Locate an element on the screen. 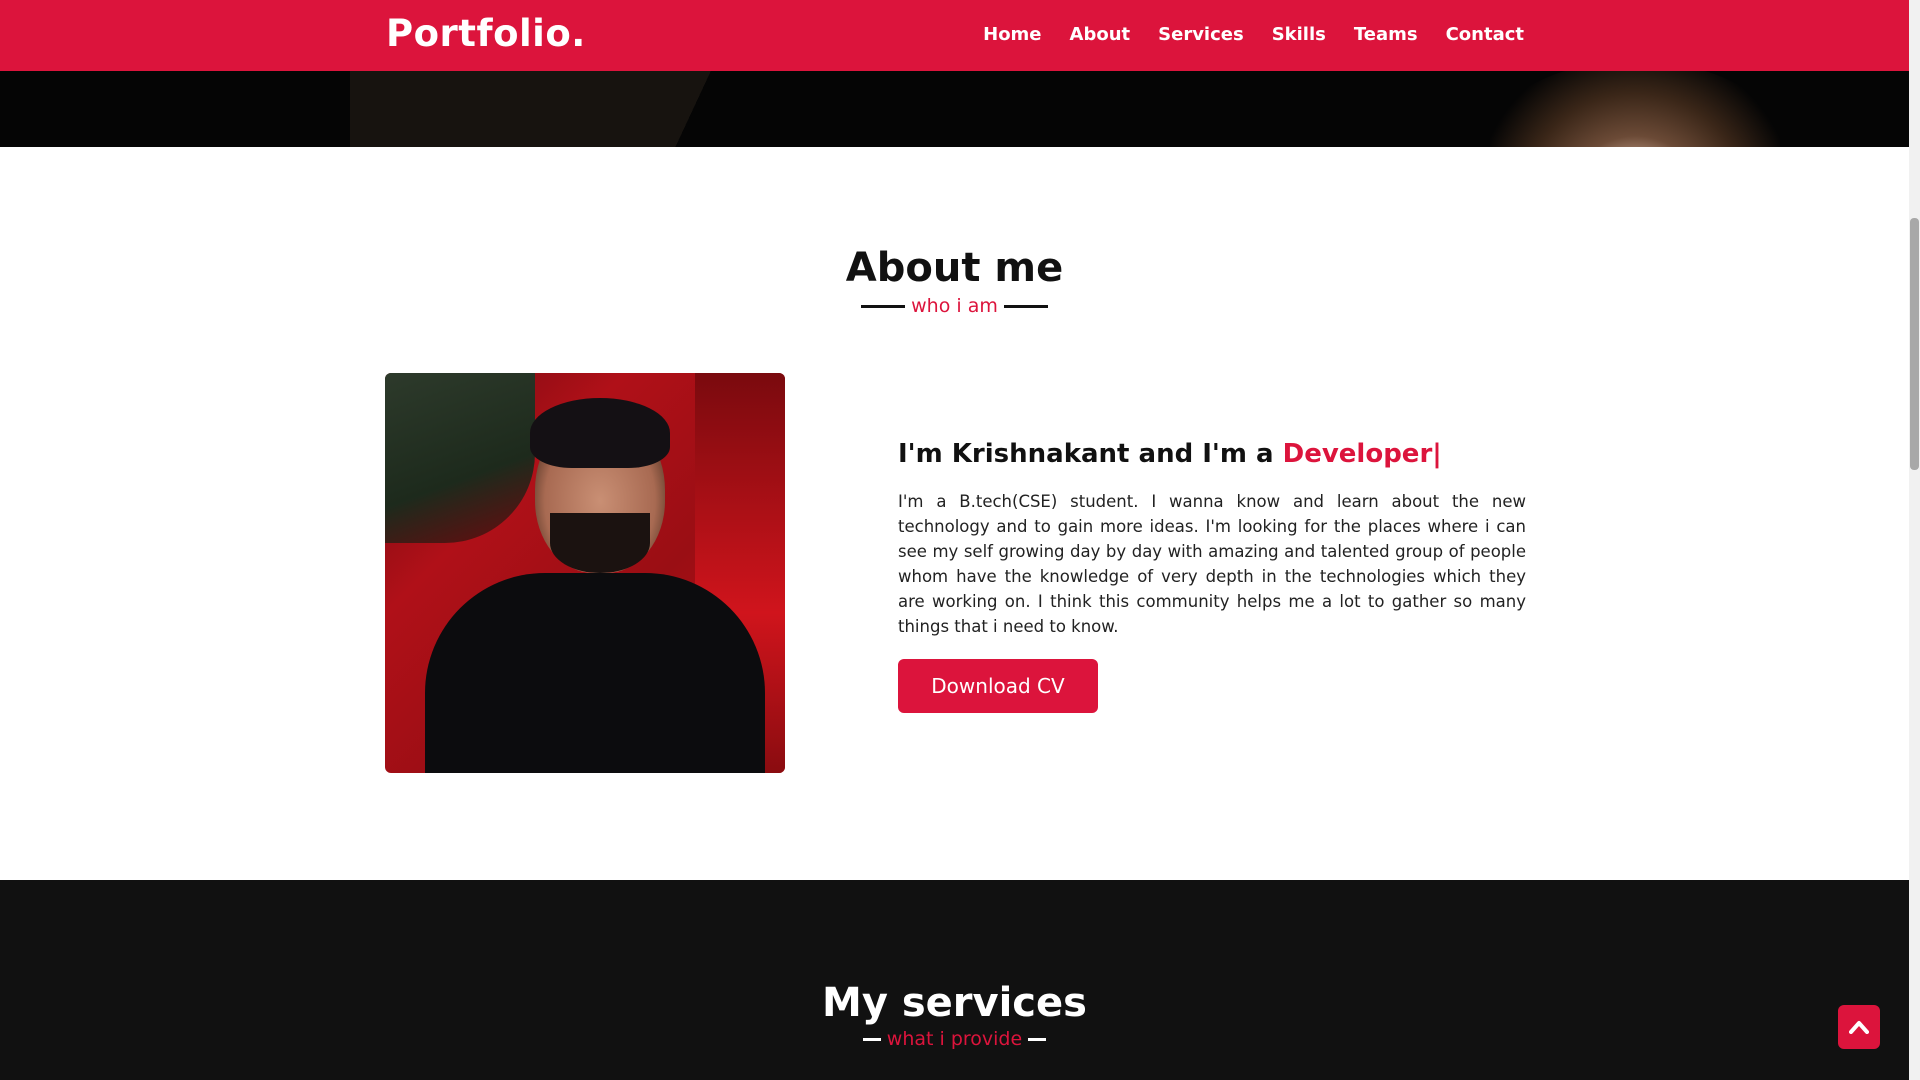  profile-photo is located at coordinates (585, 573).